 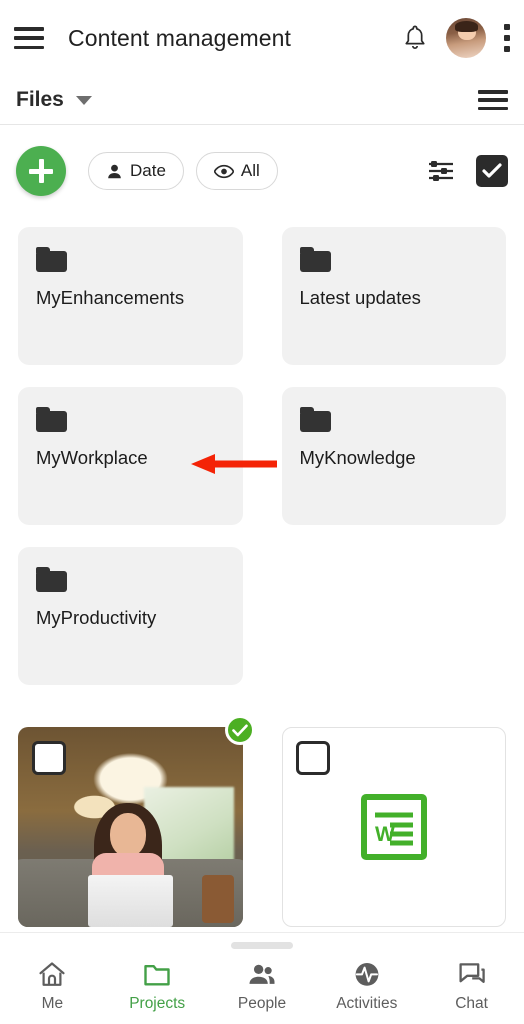 What do you see at coordinates (471, 987) in the screenshot?
I see `nav-item-chat: Chat` at bounding box center [471, 987].